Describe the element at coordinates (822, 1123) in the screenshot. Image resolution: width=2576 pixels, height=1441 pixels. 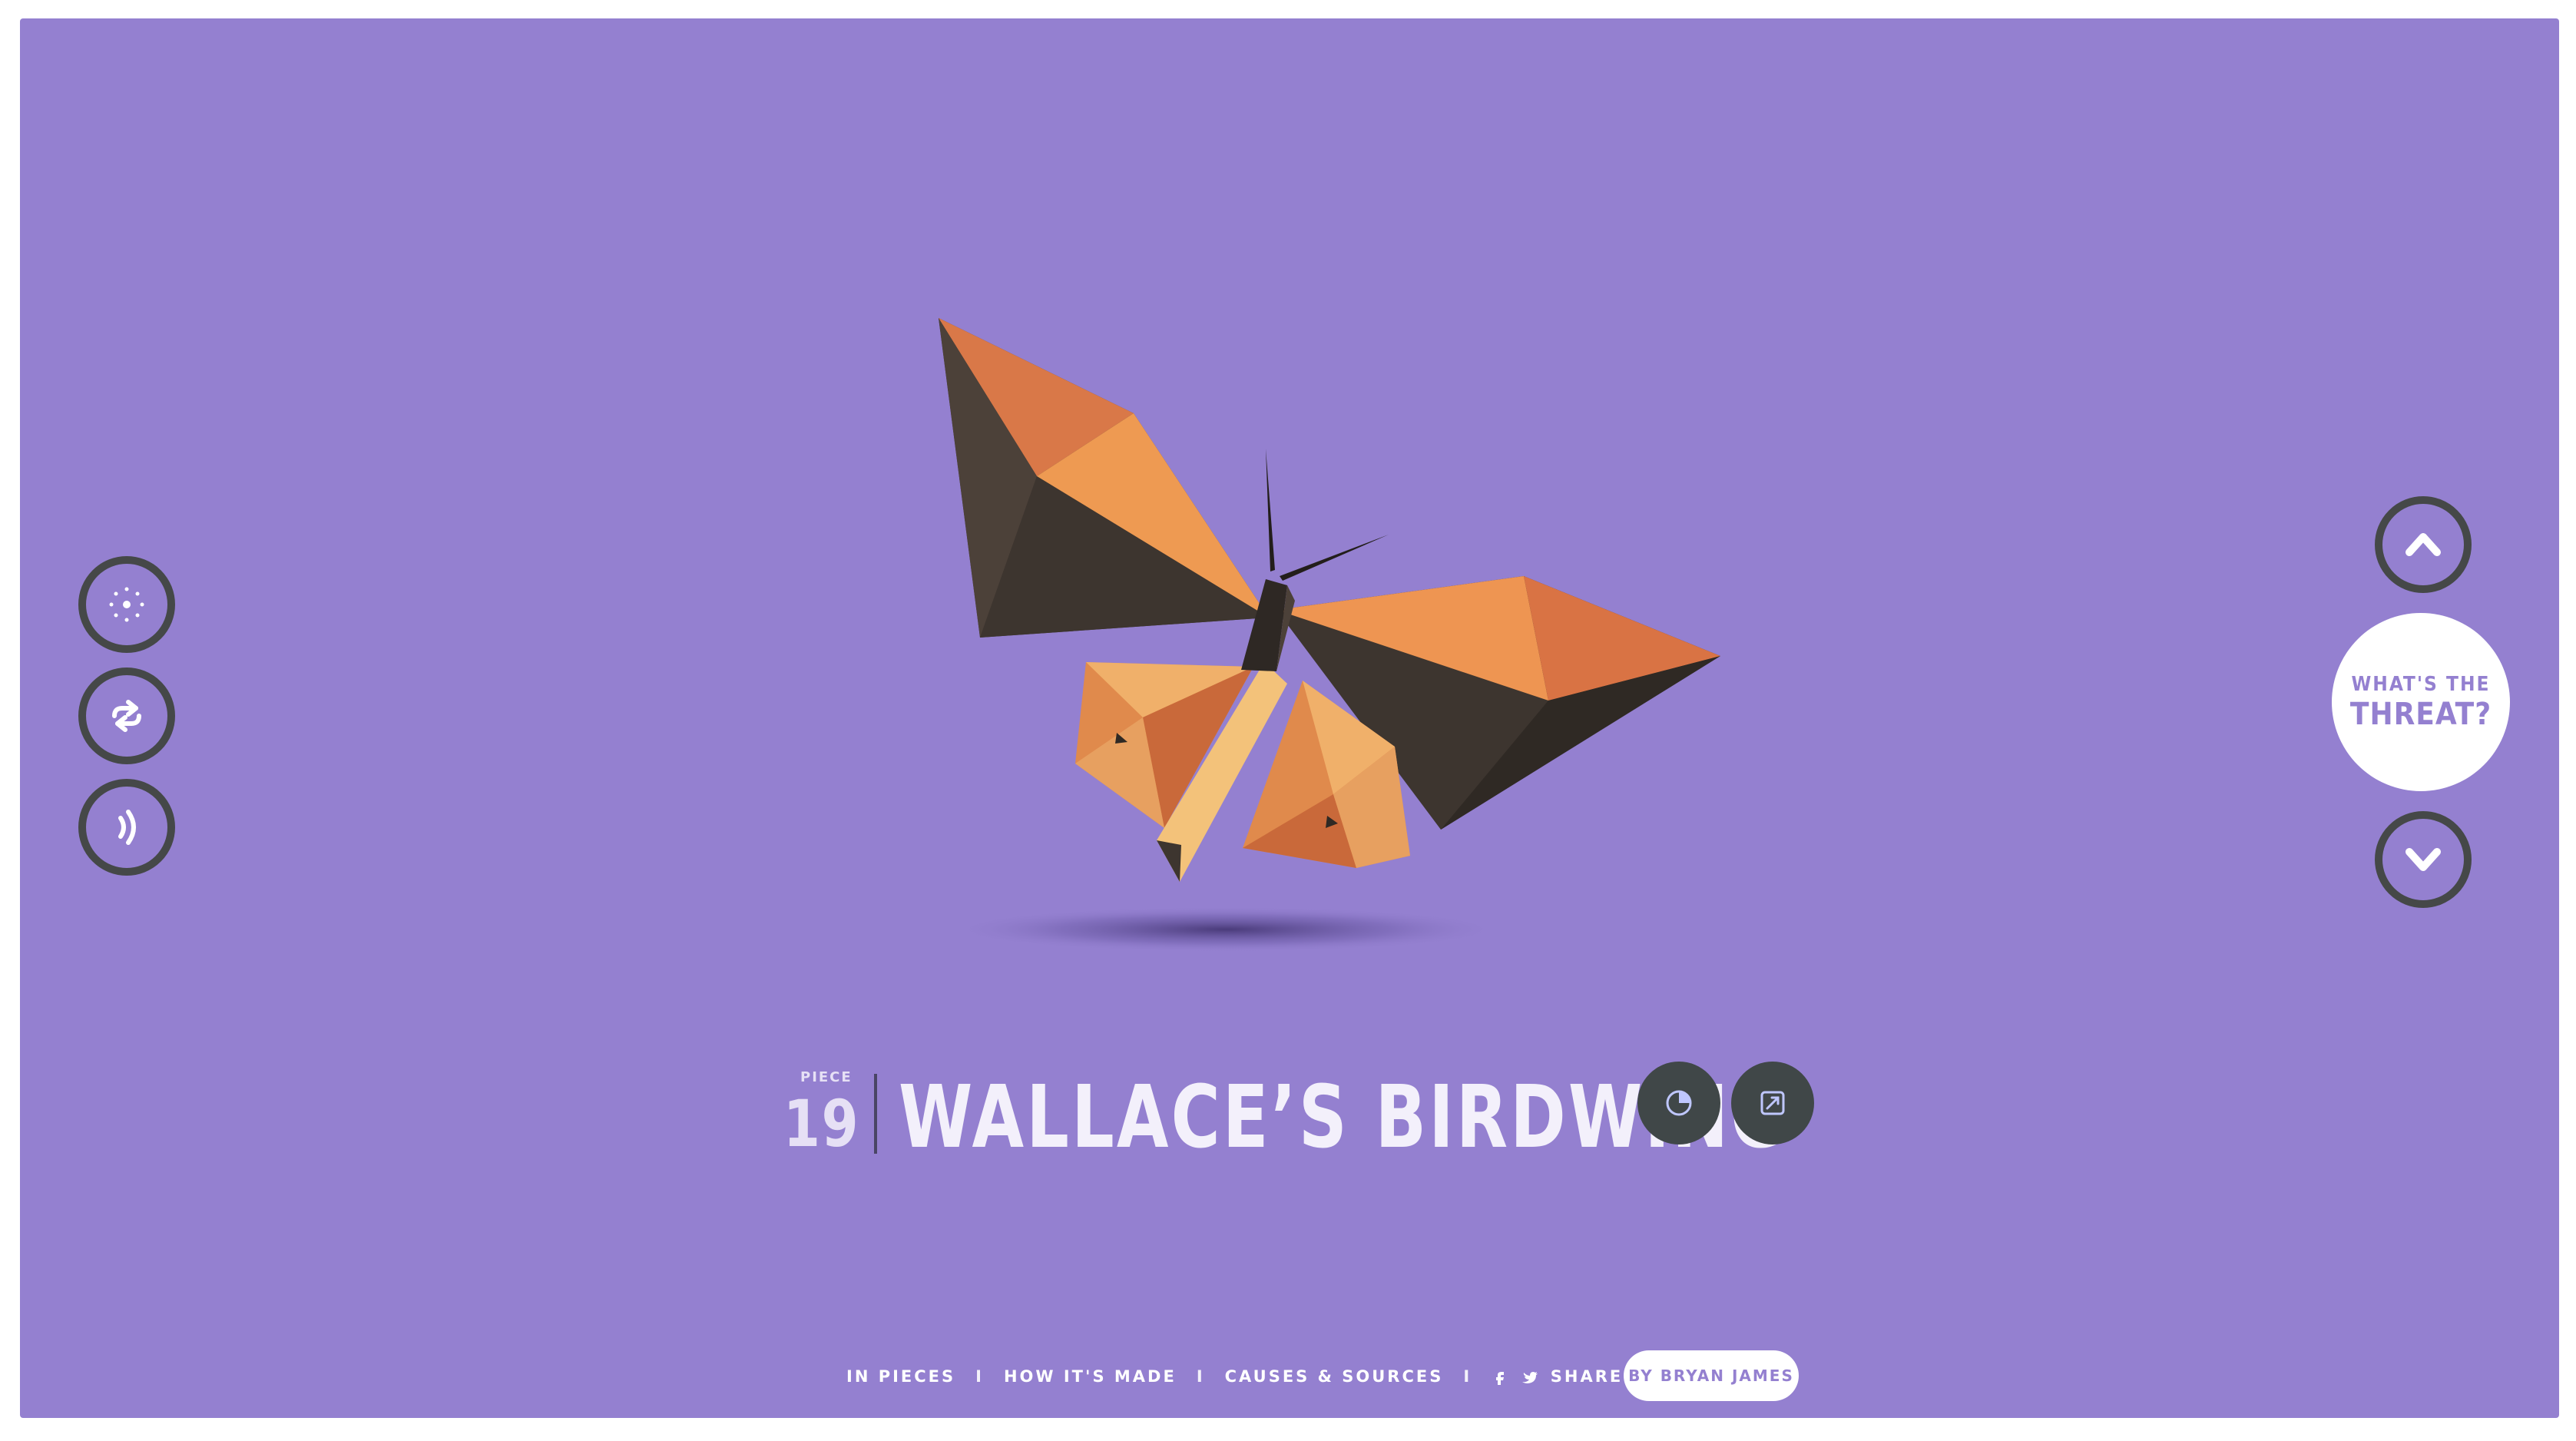
I see `piece-number: 19` at that location.